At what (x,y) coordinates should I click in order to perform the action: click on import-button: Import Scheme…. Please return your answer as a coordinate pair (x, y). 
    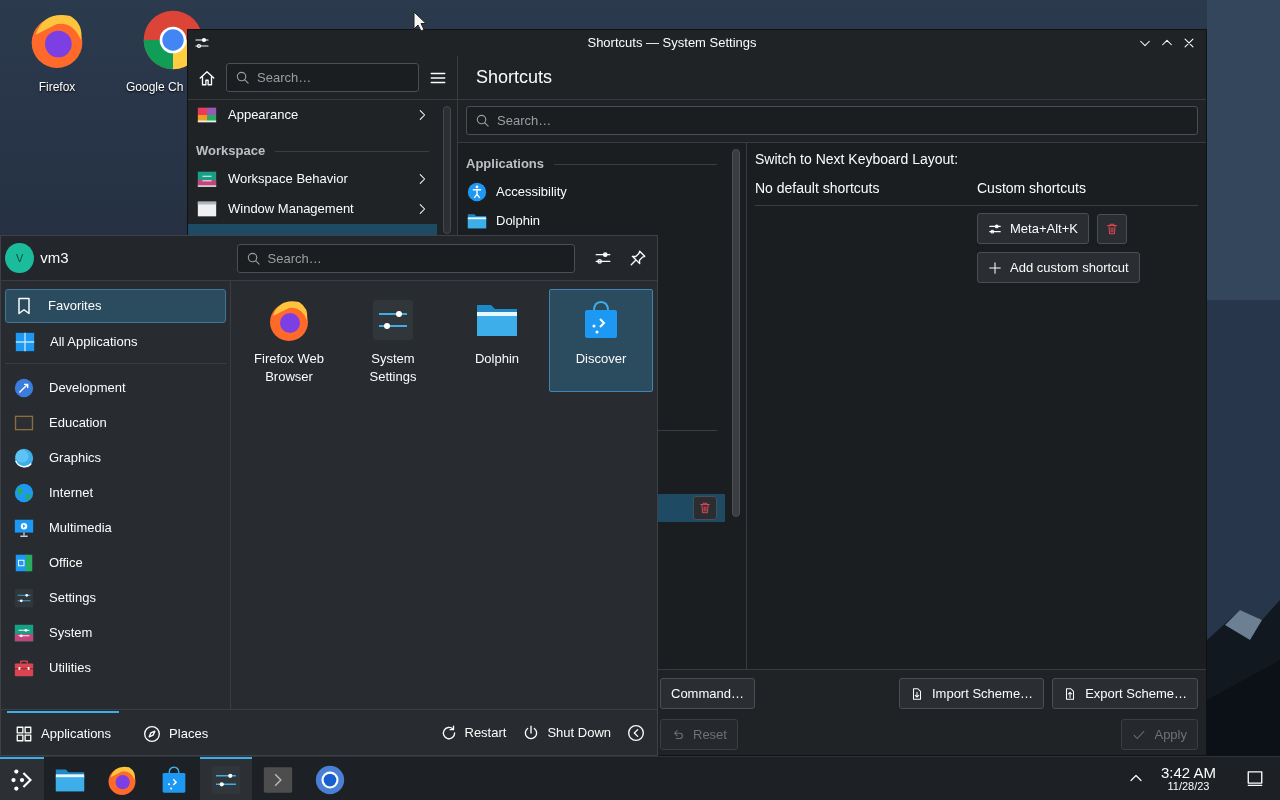
    Looking at the image, I should click on (971, 693).